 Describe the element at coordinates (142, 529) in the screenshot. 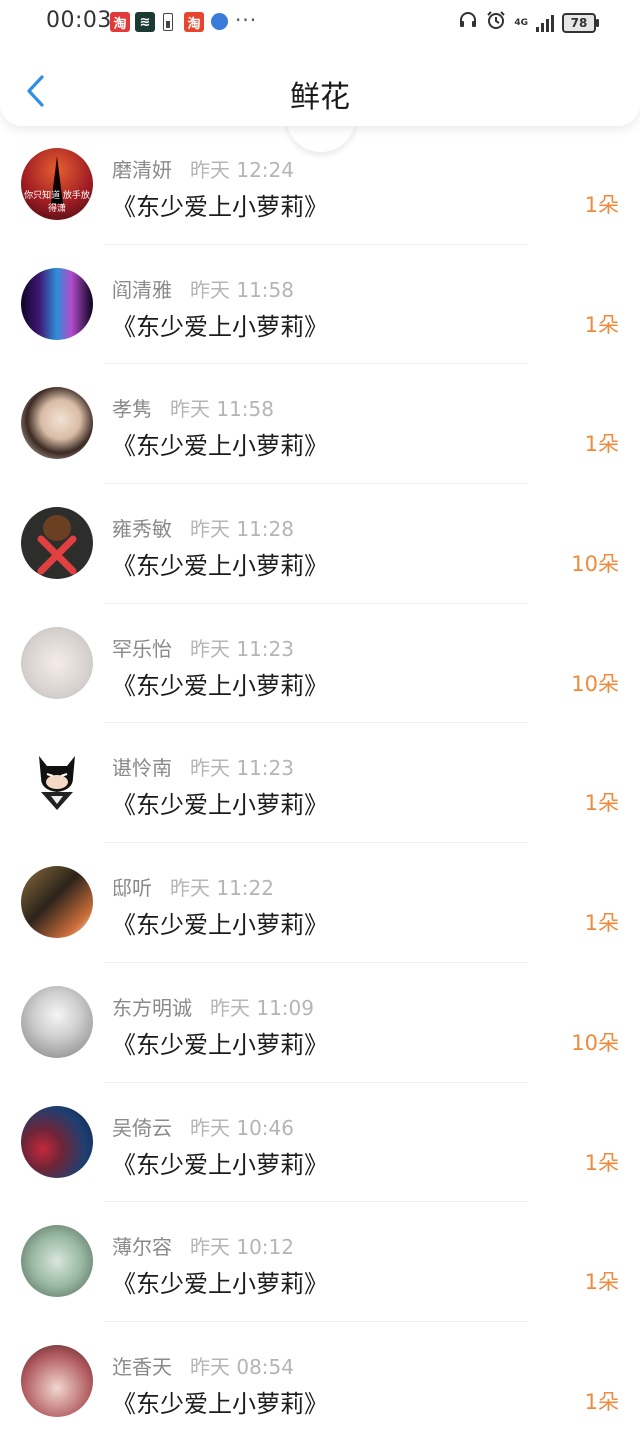

I see `user-name: 雍秀敏` at that location.